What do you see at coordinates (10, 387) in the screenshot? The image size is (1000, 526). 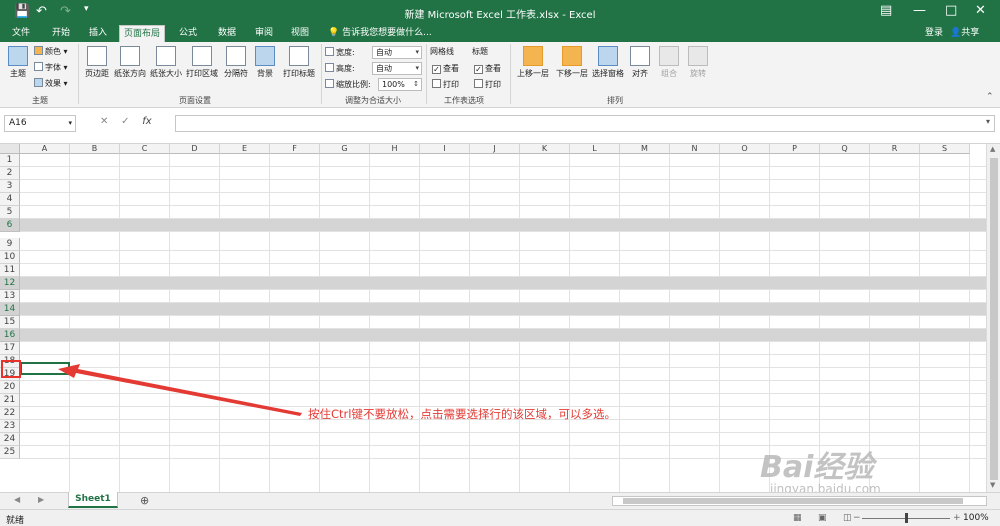 I see `row-header-20: 20` at bounding box center [10, 387].